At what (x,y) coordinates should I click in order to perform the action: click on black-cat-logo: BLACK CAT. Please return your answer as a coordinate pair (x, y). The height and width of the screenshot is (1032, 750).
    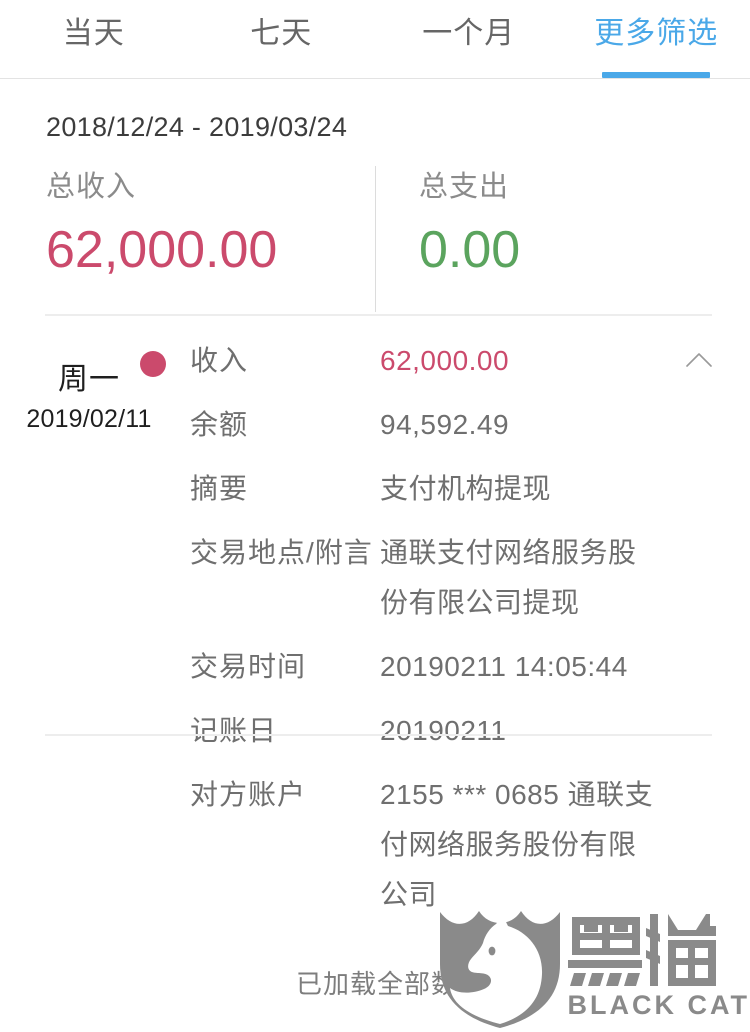
    Looking at the image, I should click on (592, 966).